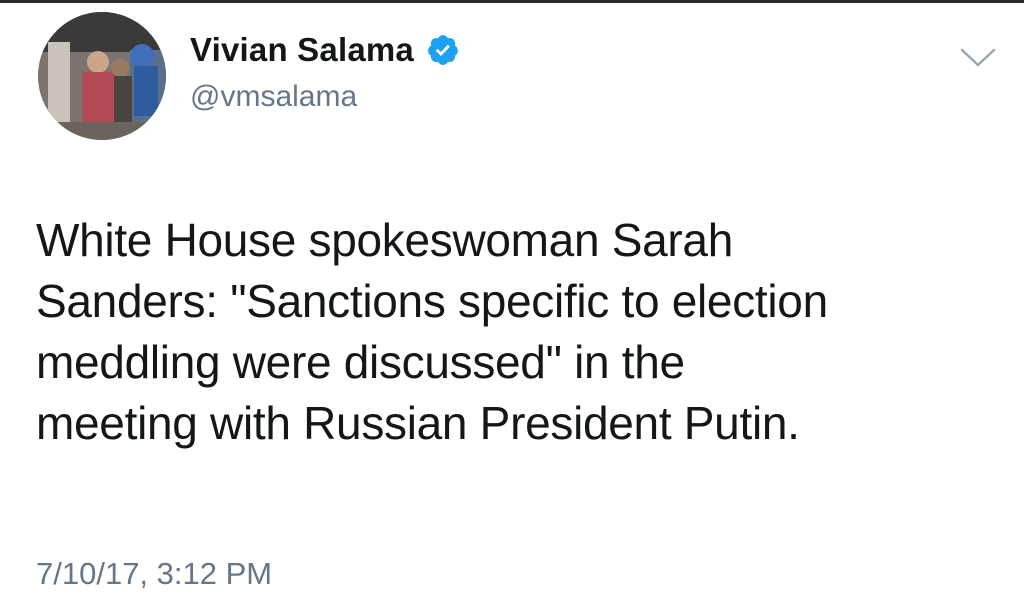 The image size is (1024, 608). What do you see at coordinates (302, 50) in the screenshot?
I see `display-name: Vivian Salama` at bounding box center [302, 50].